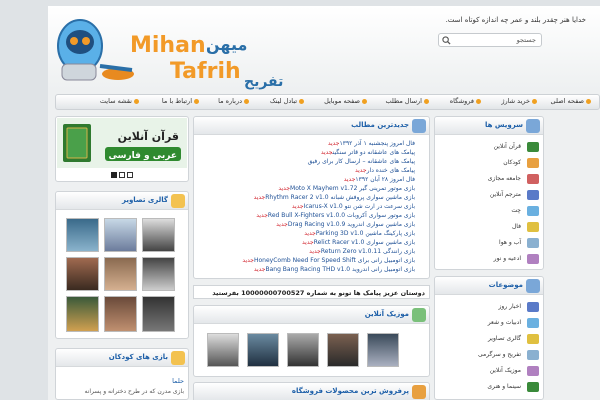  What do you see at coordinates (519, 102) in the screenshot?
I see `nav-item-charge: خرید شارژ` at bounding box center [519, 102].